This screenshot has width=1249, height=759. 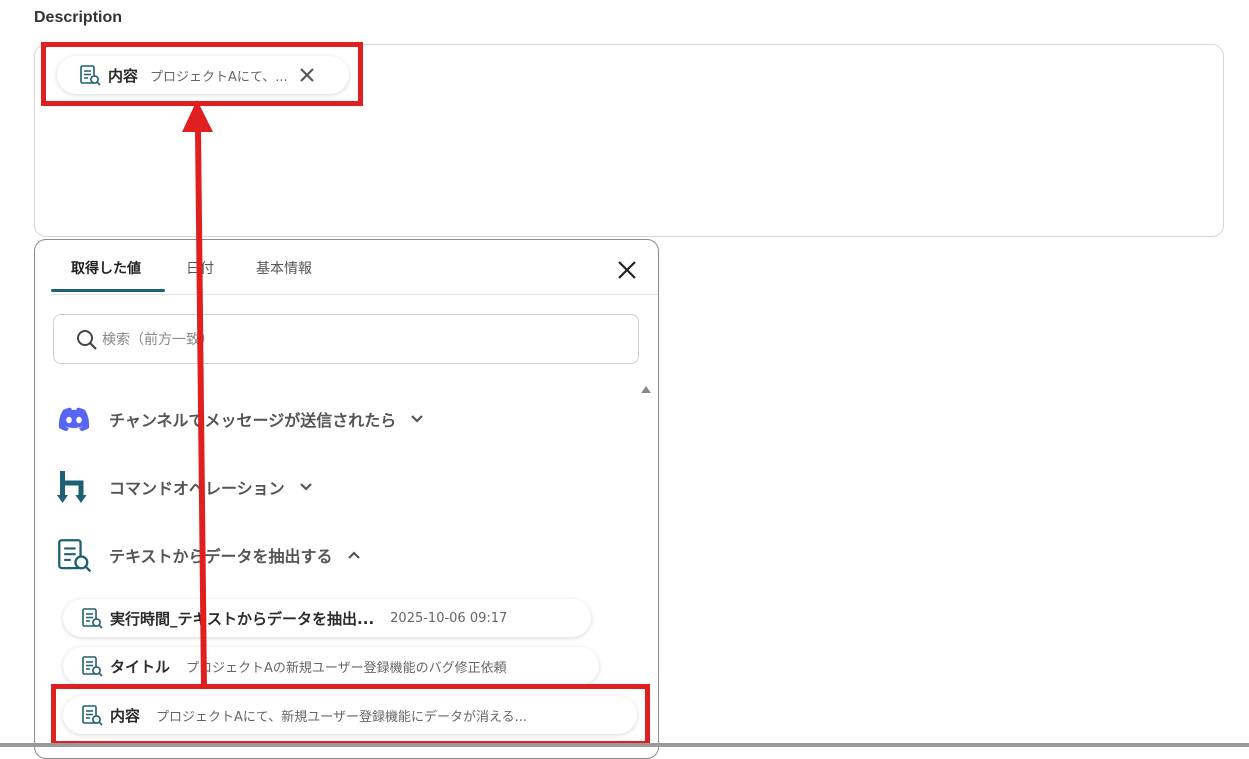 I want to click on annotation-arrow, so click(x=197, y=394).